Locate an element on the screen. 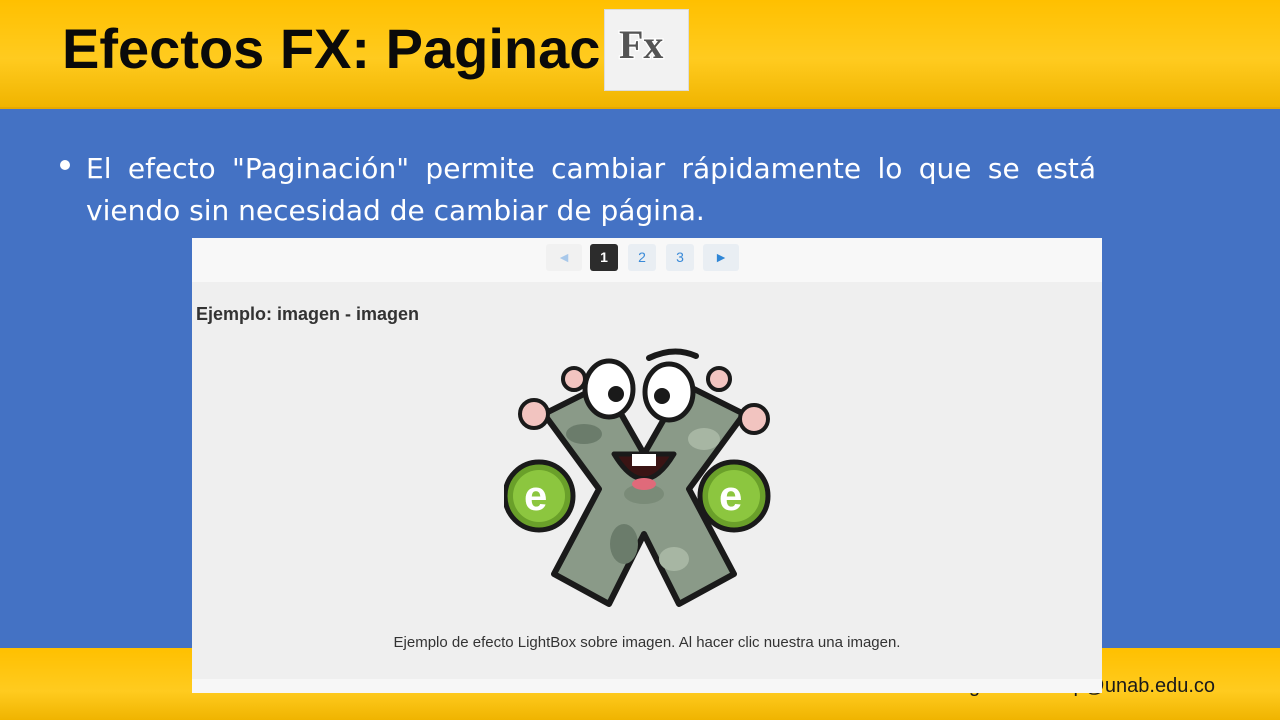 This screenshot has height=720, width=1280. prev-page-button: ◄ is located at coordinates (564, 257).